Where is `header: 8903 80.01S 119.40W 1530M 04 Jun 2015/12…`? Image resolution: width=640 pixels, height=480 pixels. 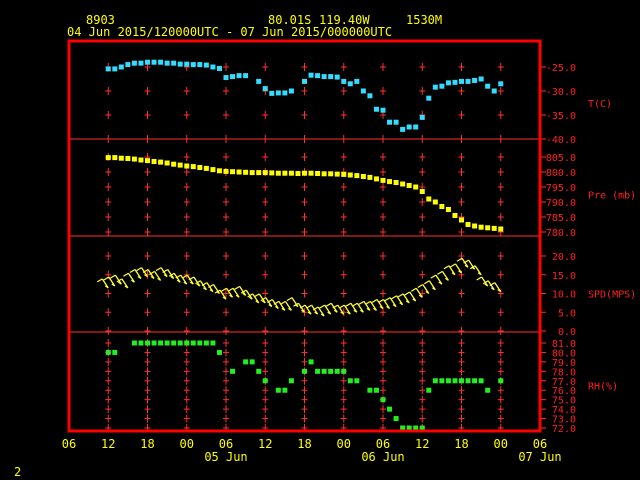 header: 8903 80.01S 119.40W 1530M 04 Jun 2015/12… is located at coordinates (254, 26).